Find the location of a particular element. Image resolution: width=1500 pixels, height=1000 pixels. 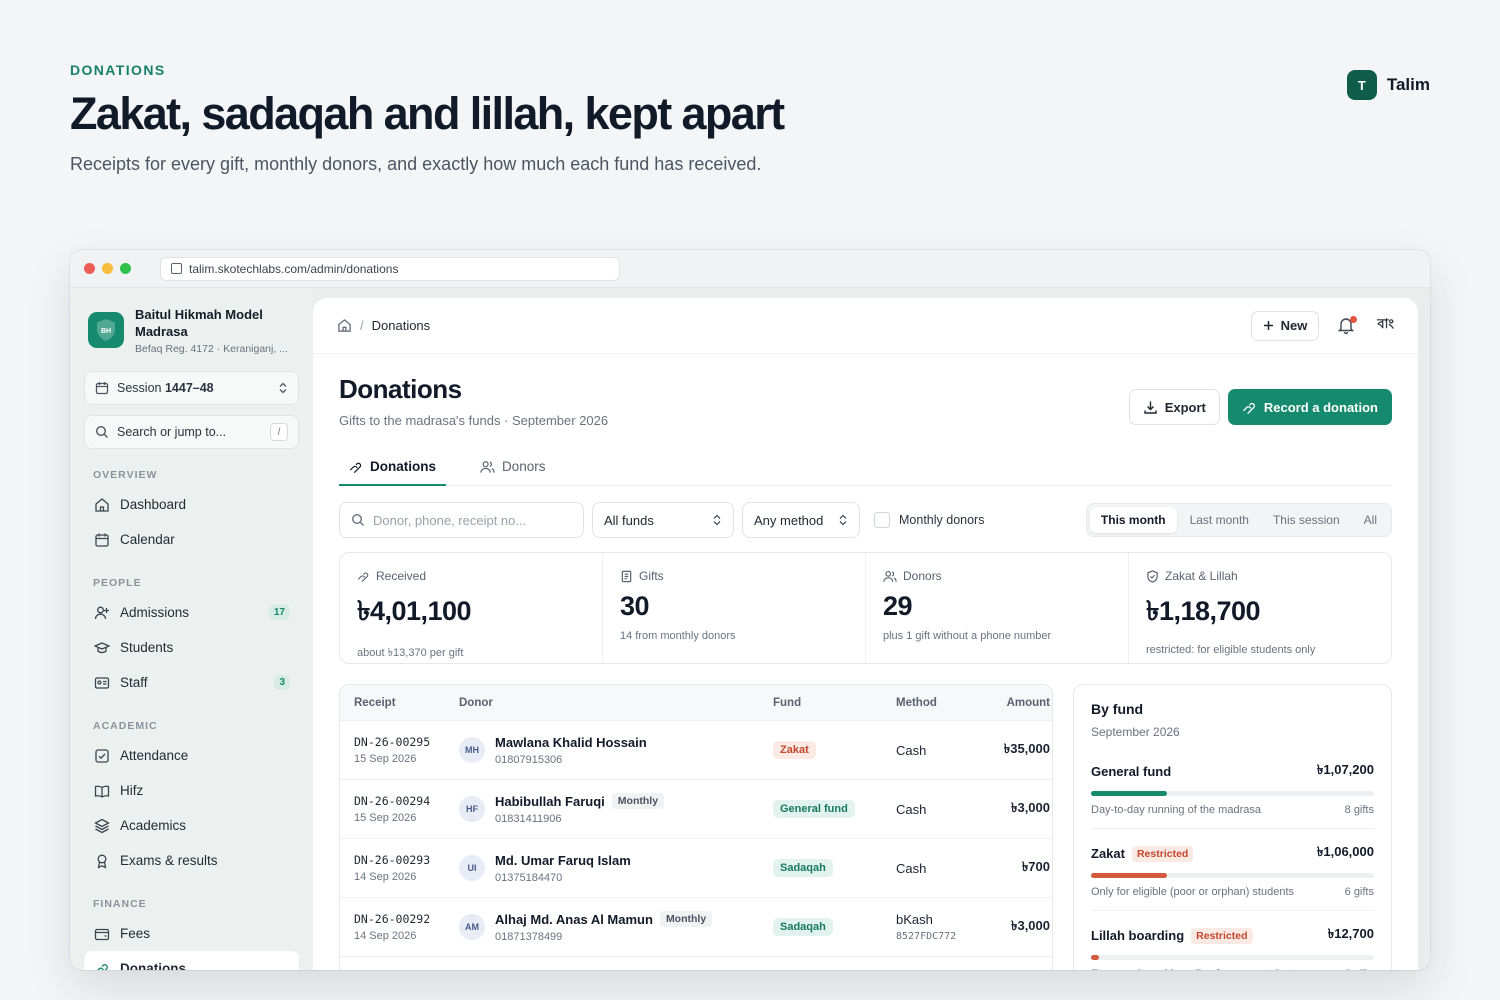

sidebar-item-academics: Academics is located at coordinates (191, 825).